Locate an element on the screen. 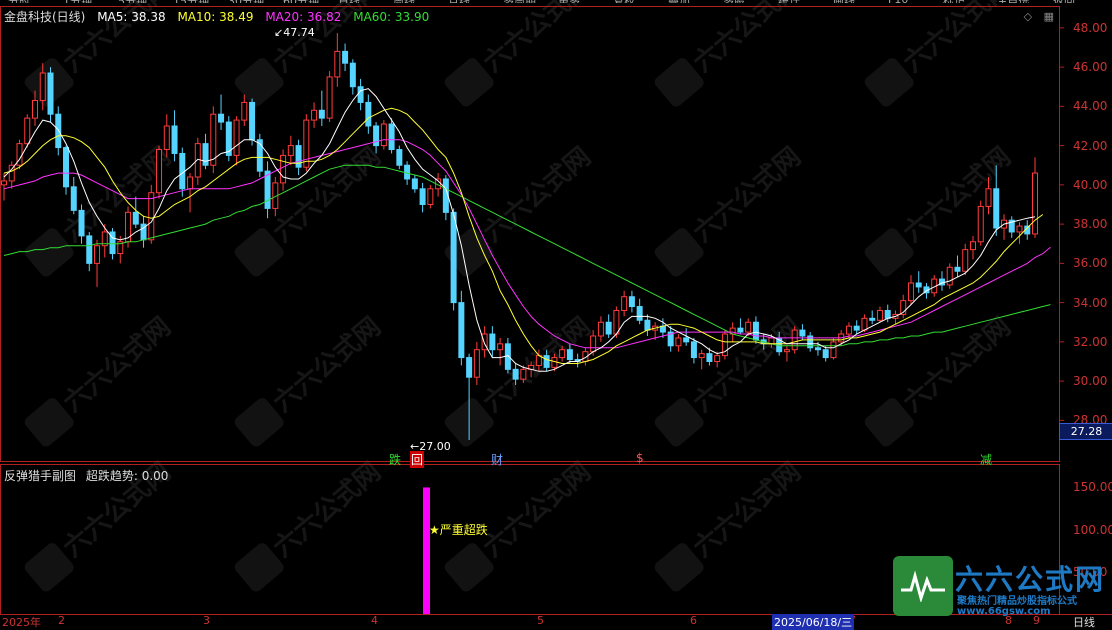  y-tick-label: 44.00 is located at coordinates (1090, 106).